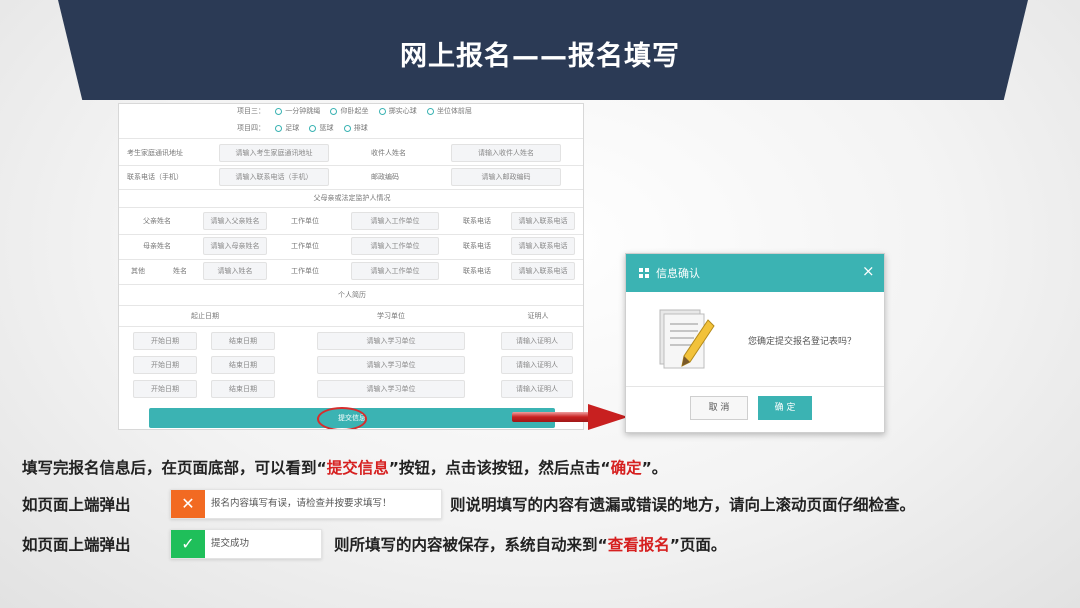 This screenshot has width=1080, height=608. Describe the element at coordinates (354, 111) in the screenshot. I see `radio-row: 项目三： 一分钟跳绳 仰卧起坐 掷实心球 坐位体前屈` at that location.